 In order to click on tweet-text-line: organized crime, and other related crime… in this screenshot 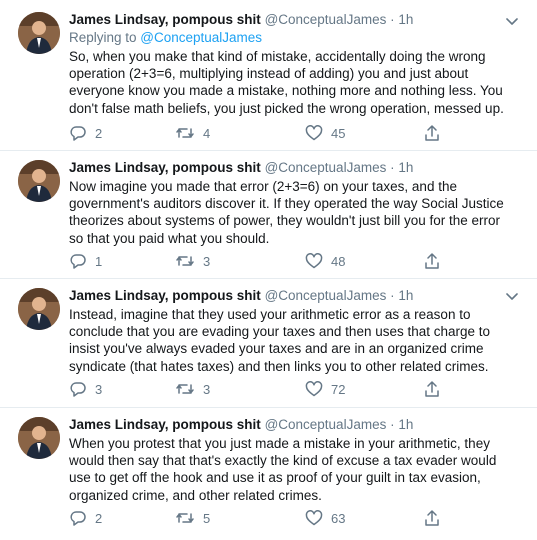, I will do `click(195, 495)`.